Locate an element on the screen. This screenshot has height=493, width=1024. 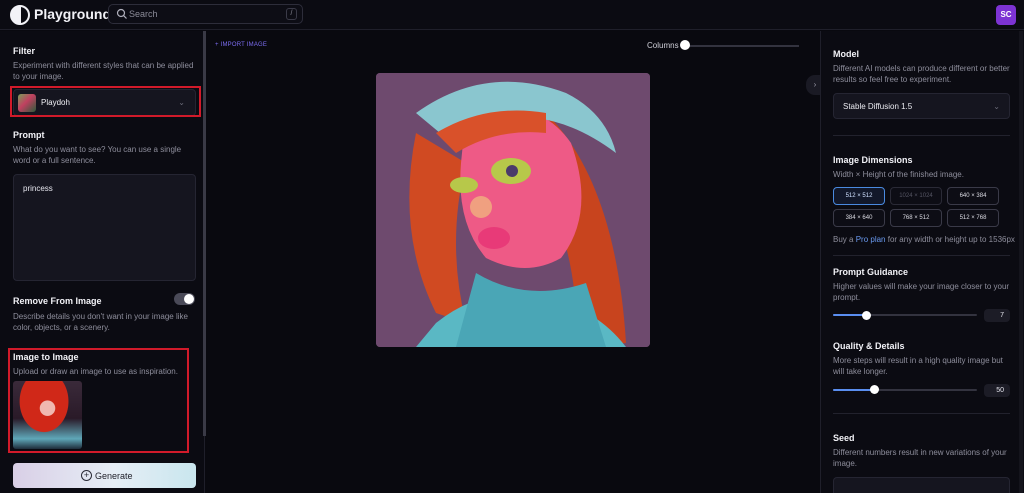
search-shortcut-badge: / is located at coordinates (291, 14).